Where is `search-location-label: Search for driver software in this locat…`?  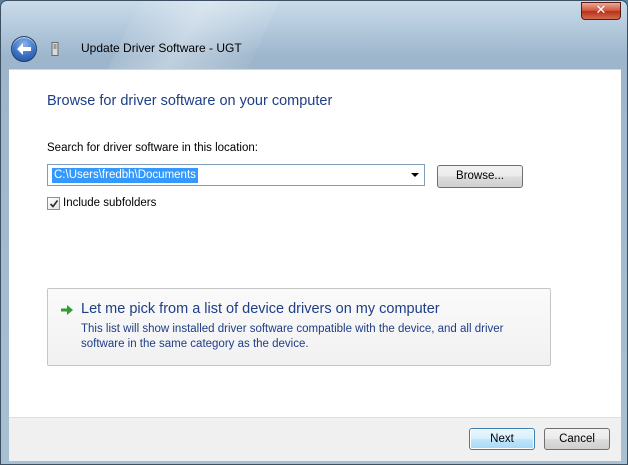 search-location-label: Search for driver software in this locat… is located at coordinates (152, 148).